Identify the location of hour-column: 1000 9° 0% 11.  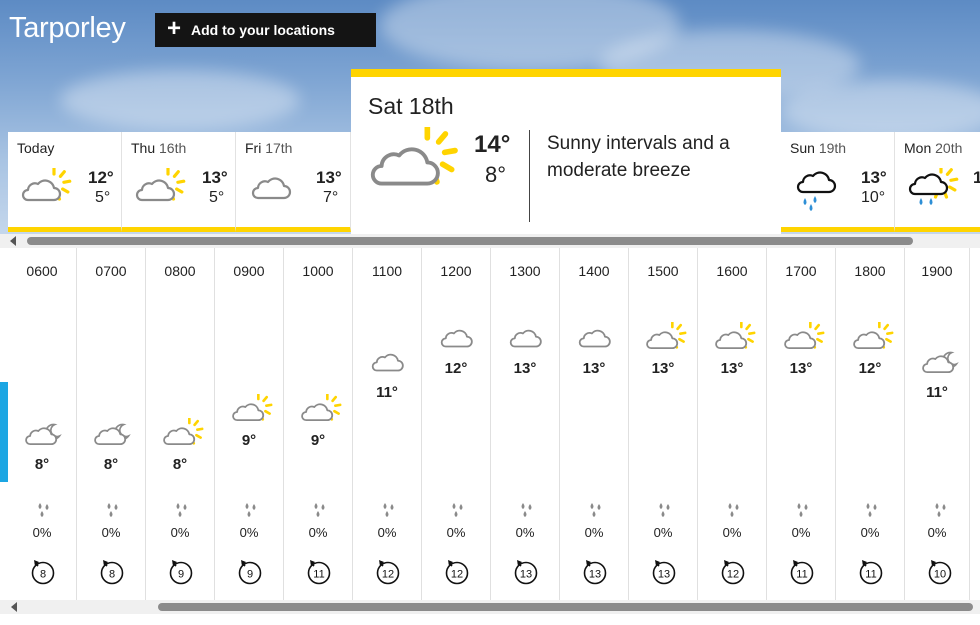
(318, 424).